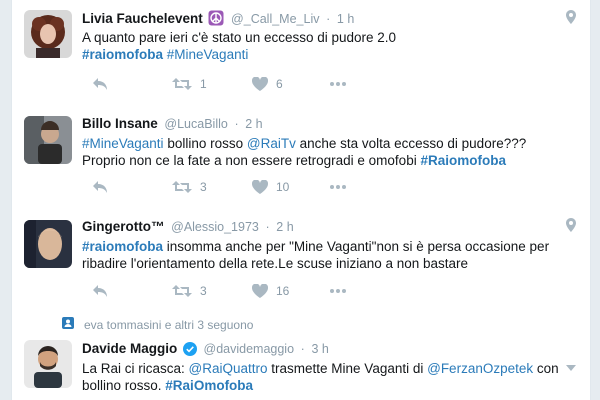 The image size is (600, 400). I want to click on like-count: 10, so click(283, 187).